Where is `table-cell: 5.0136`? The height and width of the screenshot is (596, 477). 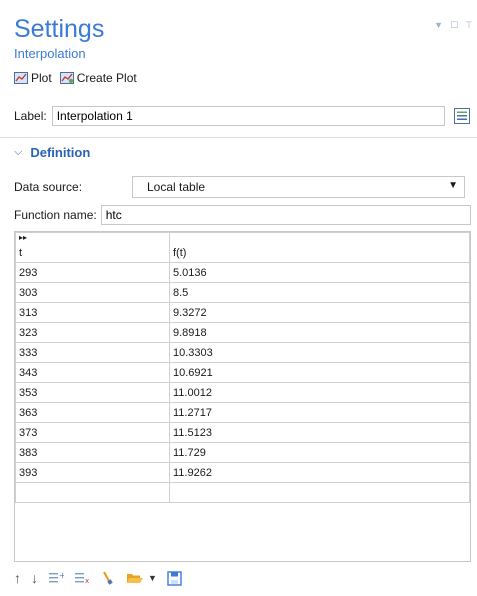
table-cell: 5.0136 is located at coordinates (319, 272).